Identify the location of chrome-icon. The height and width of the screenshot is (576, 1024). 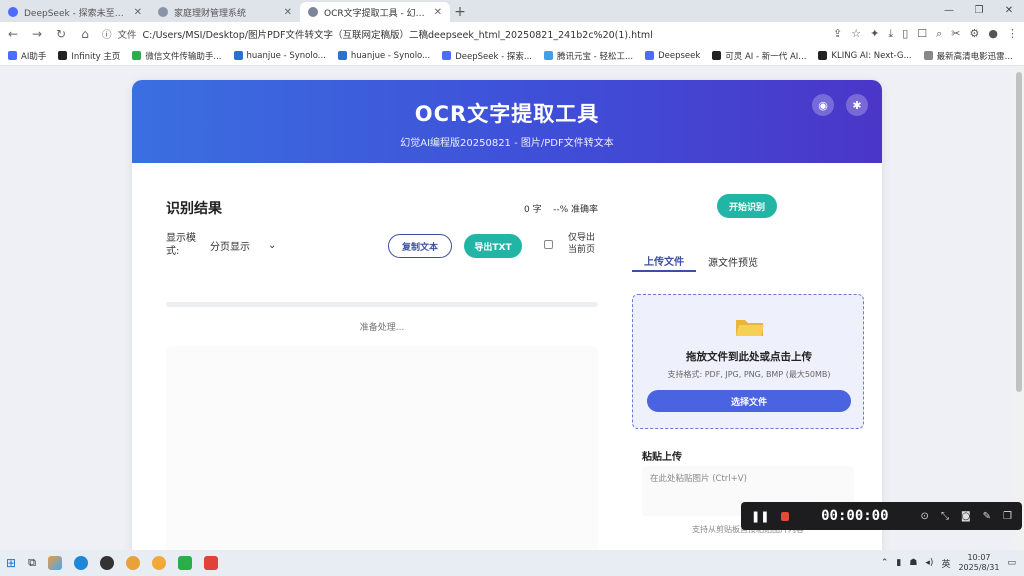
(132, 563).